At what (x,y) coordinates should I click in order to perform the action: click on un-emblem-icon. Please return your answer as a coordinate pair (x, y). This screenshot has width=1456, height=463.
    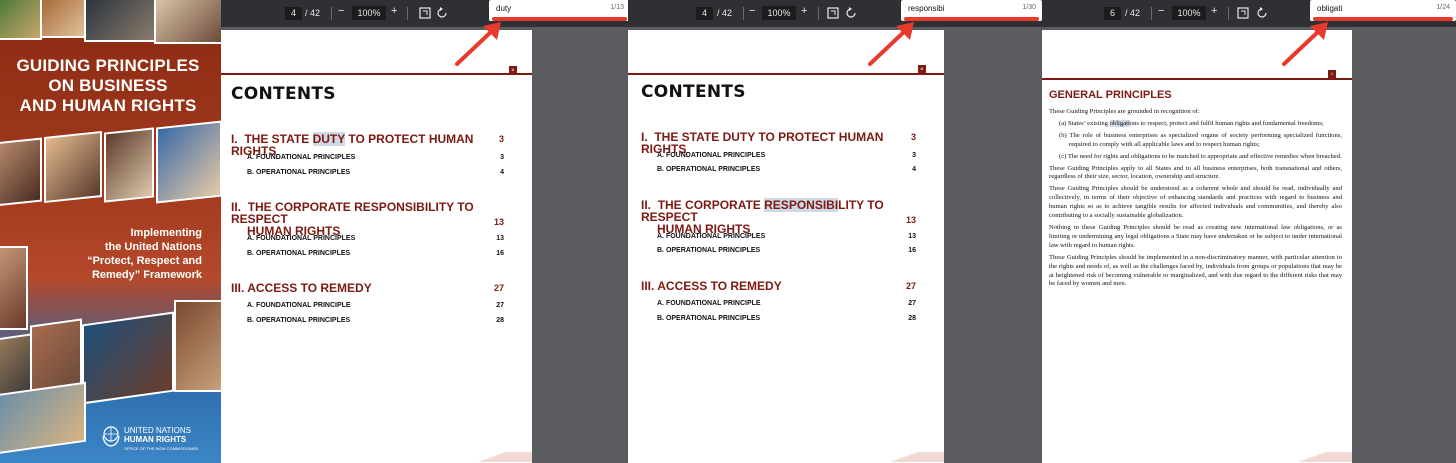
    Looking at the image, I should click on (111, 436).